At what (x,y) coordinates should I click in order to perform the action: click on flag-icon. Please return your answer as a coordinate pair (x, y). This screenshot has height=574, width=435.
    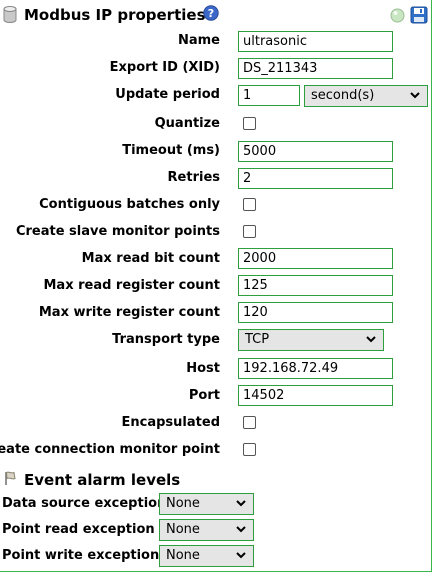
    Looking at the image, I should click on (10, 478).